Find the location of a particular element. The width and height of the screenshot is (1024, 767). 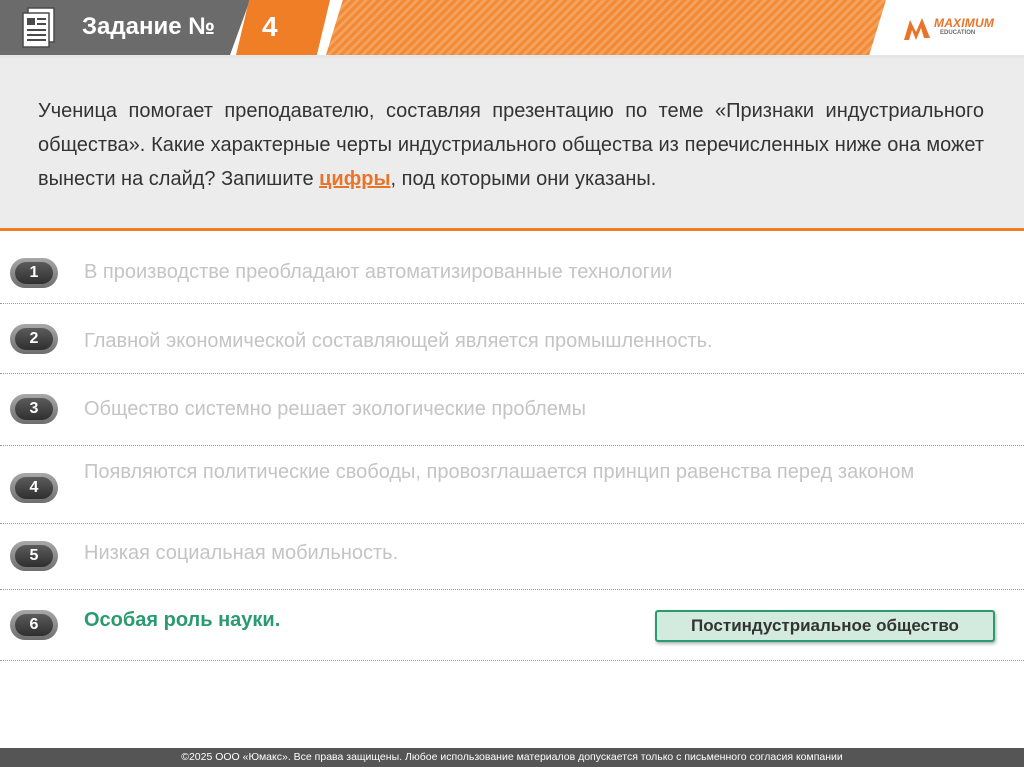

header-number-segment is located at coordinates (283, 27).